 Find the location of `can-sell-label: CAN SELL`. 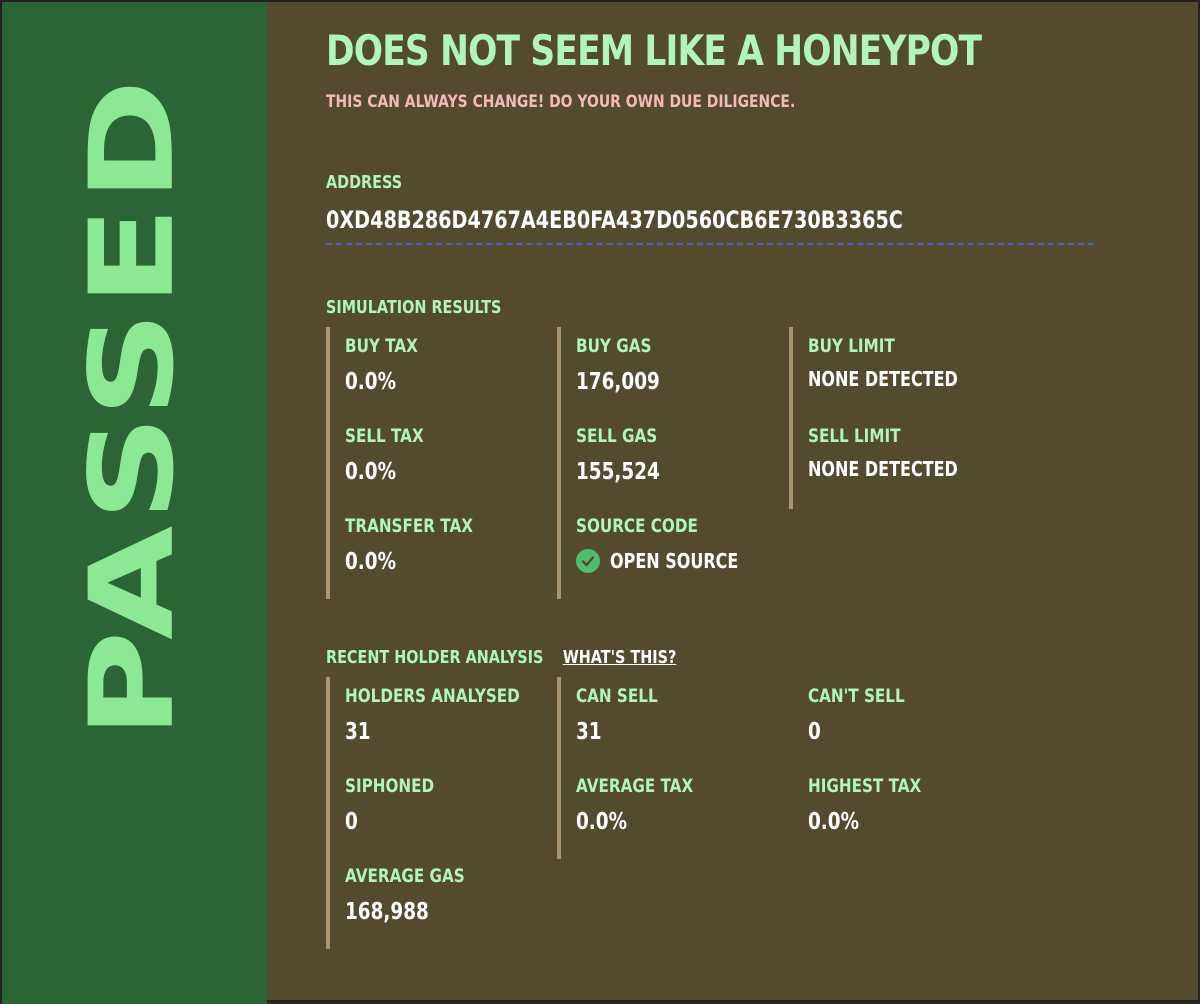

can-sell-label: CAN SELL is located at coordinates (617, 696).